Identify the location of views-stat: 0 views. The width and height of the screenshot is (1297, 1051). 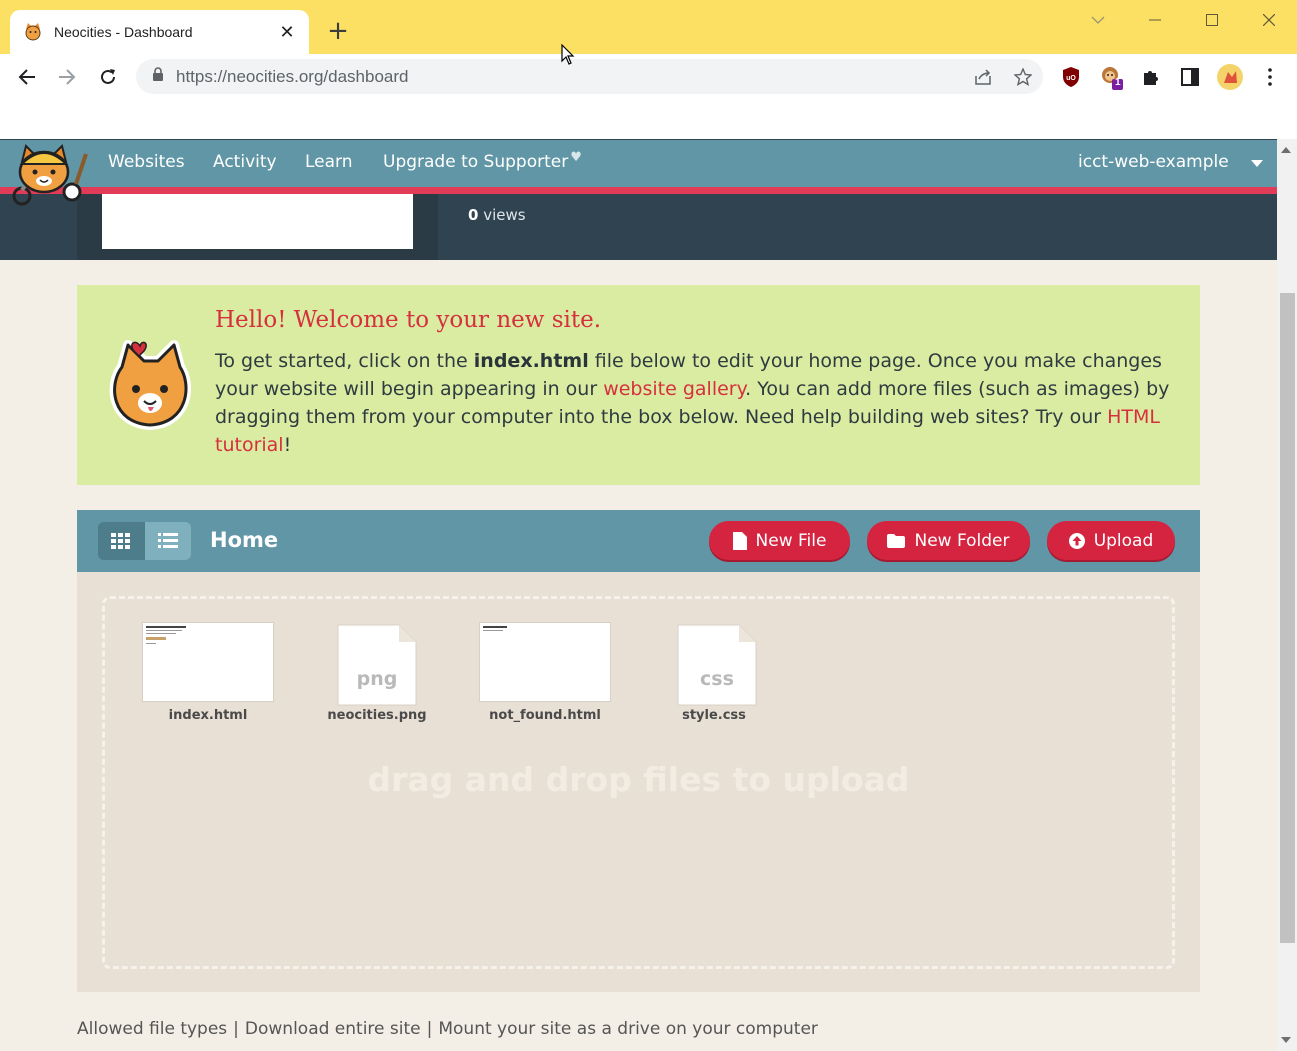
(497, 215).